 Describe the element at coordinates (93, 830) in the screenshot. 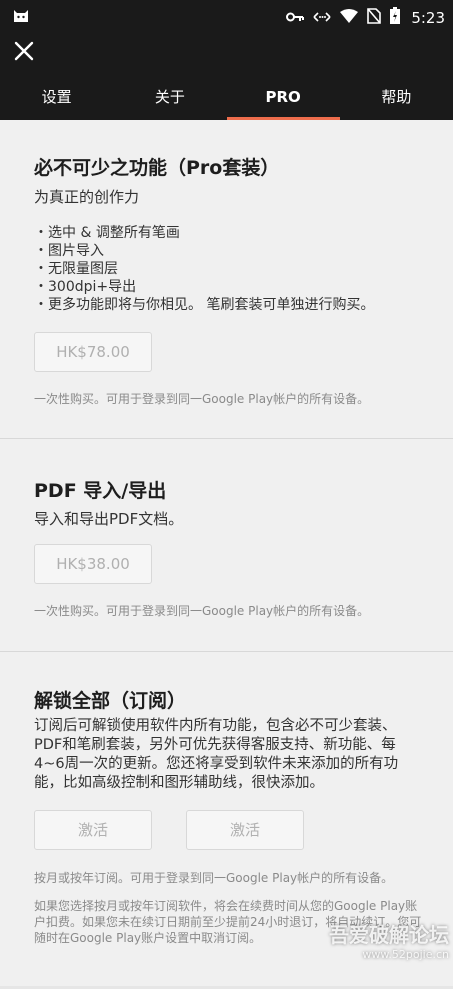

I see `activate-button-1: 激活` at that location.